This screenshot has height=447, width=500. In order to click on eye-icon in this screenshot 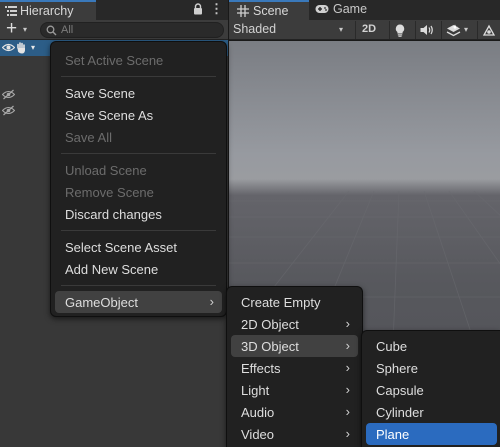, I will do `click(8, 47)`.